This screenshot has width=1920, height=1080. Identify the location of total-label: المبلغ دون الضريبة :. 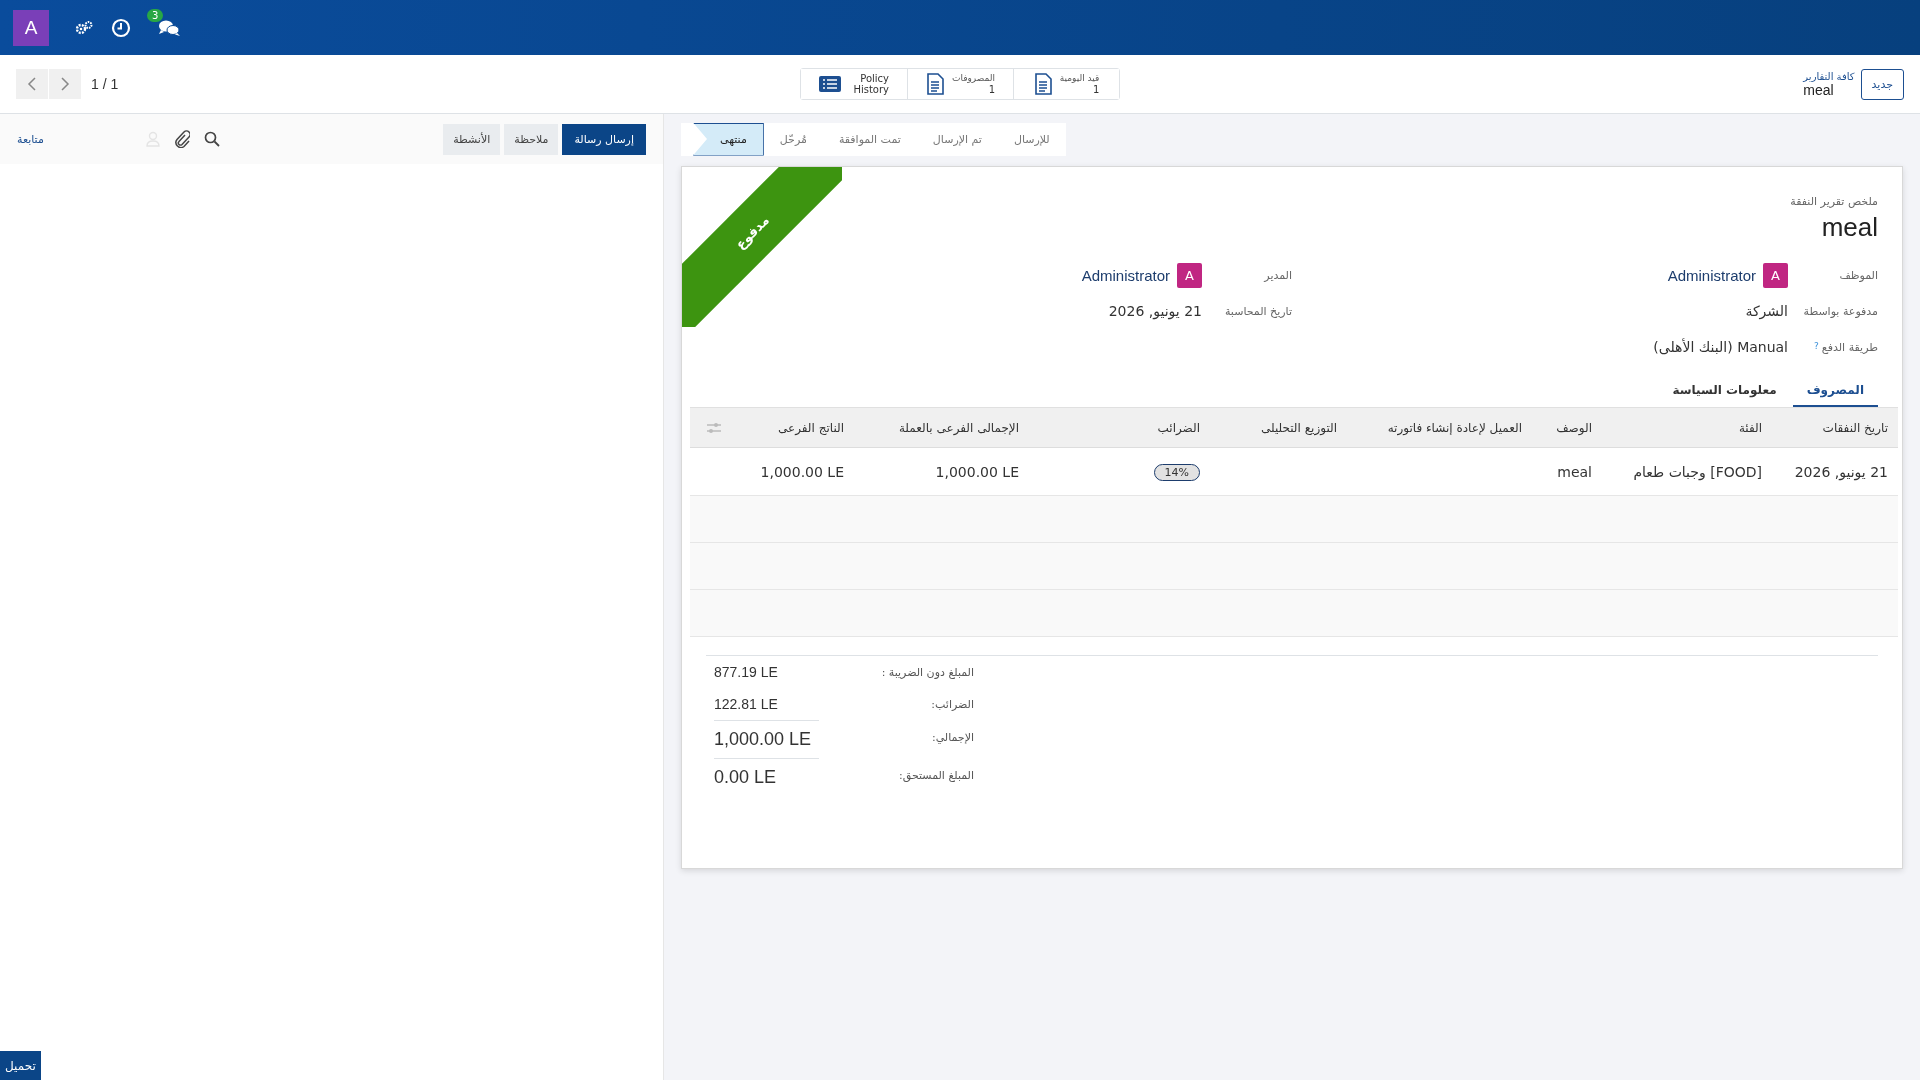
(927, 672).